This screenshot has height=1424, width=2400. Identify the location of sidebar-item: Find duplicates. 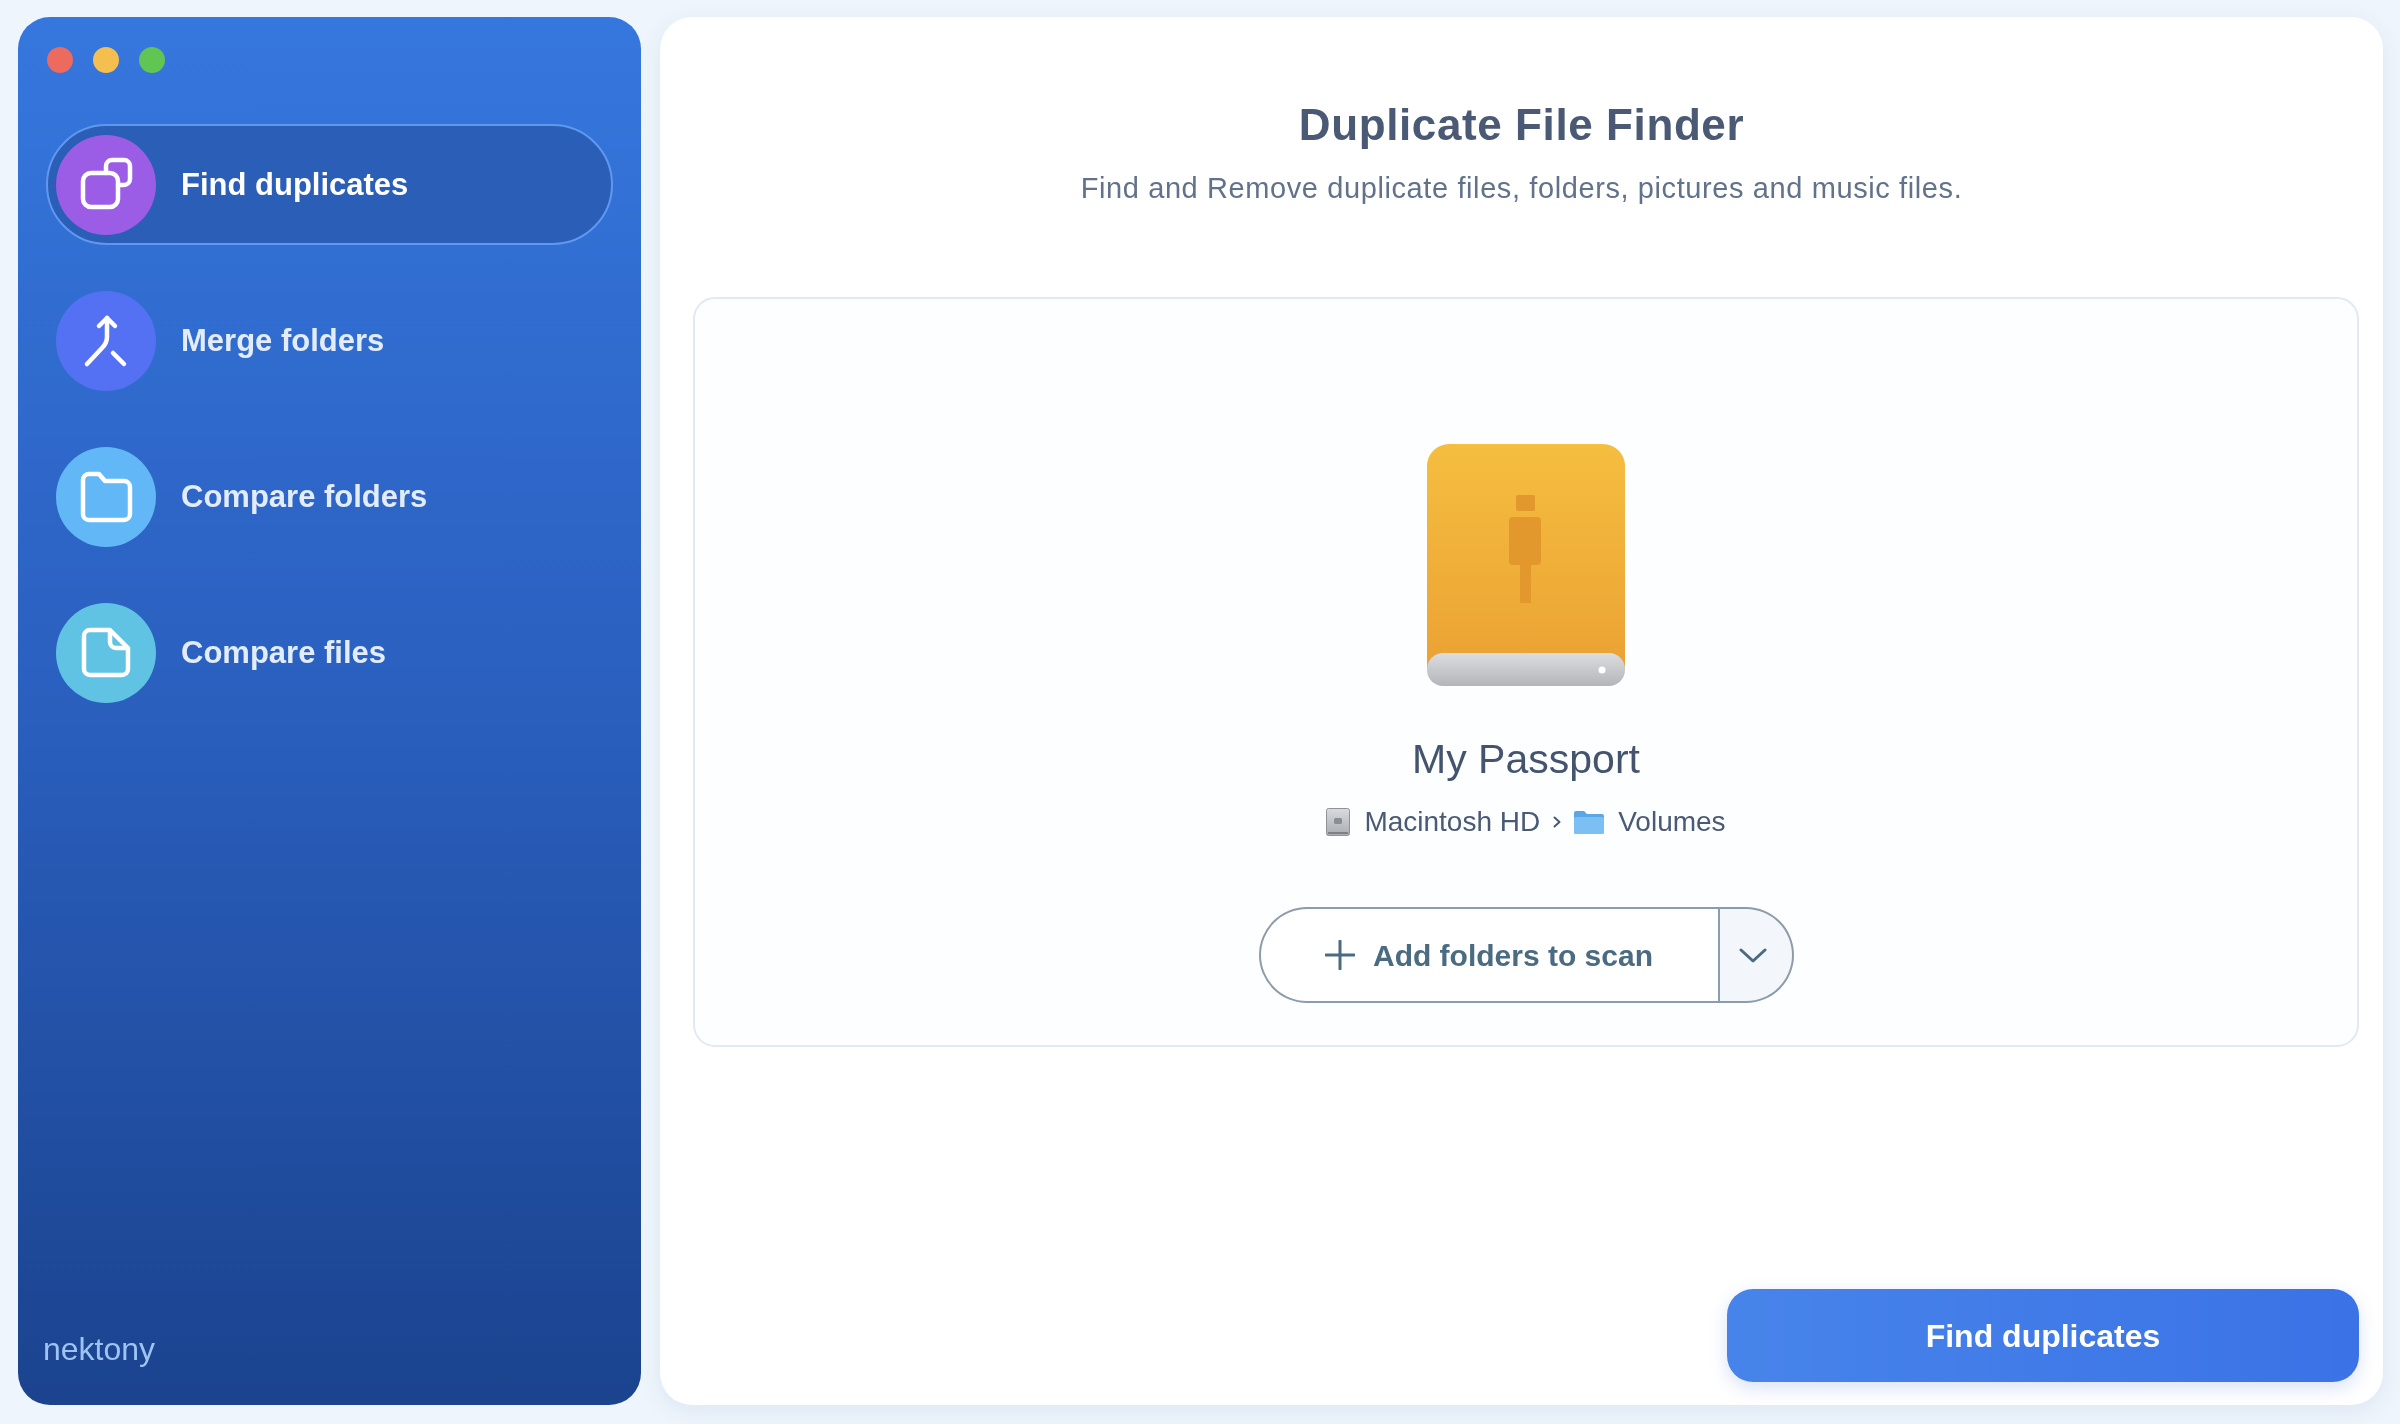
(329, 184).